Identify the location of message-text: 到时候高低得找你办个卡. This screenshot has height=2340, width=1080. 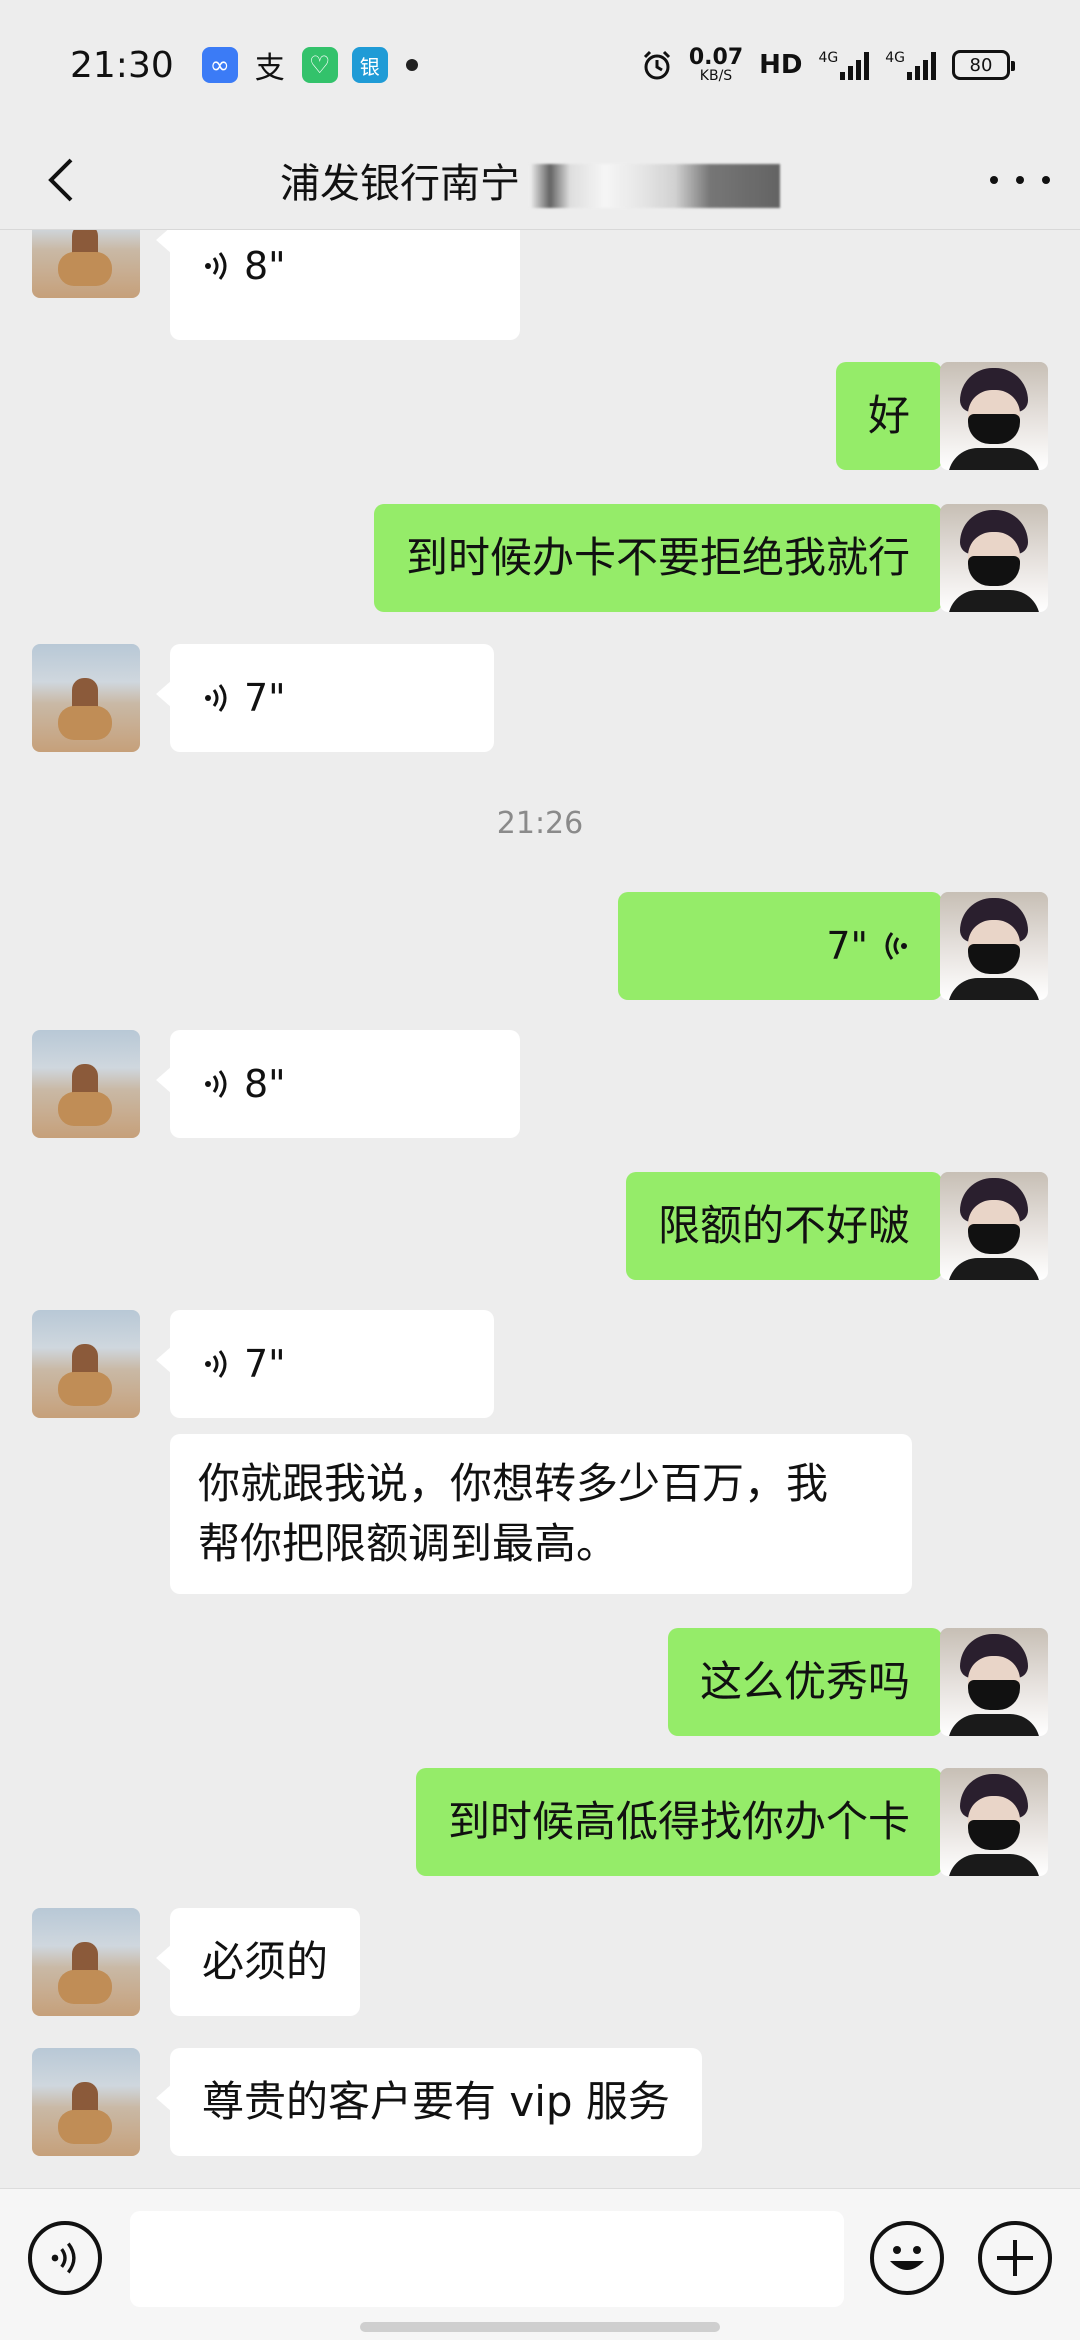
(678, 1821).